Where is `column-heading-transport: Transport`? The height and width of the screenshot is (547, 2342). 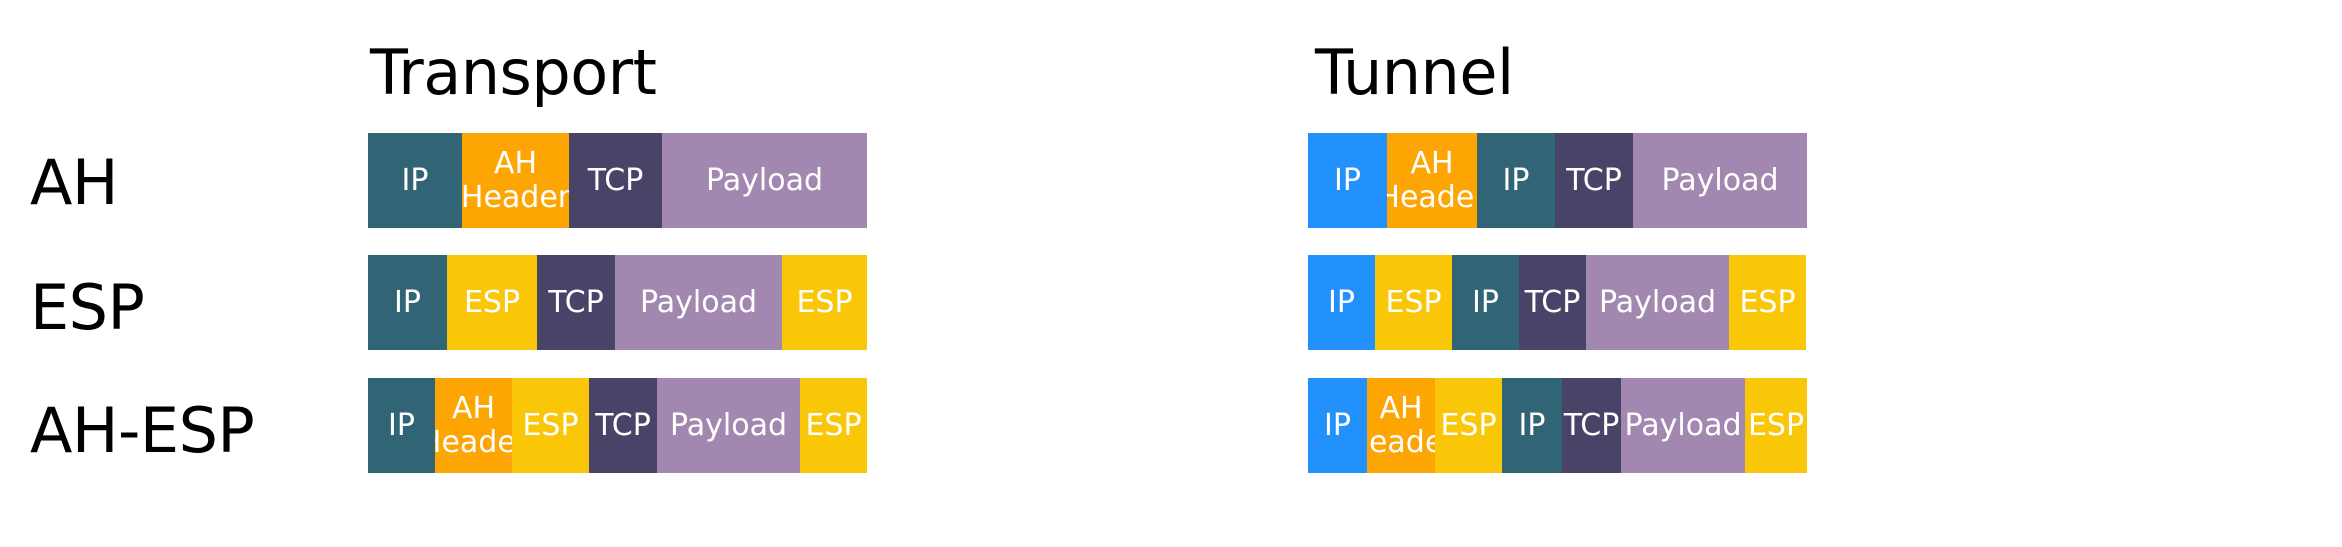 column-heading-transport: Transport is located at coordinates (513, 72).